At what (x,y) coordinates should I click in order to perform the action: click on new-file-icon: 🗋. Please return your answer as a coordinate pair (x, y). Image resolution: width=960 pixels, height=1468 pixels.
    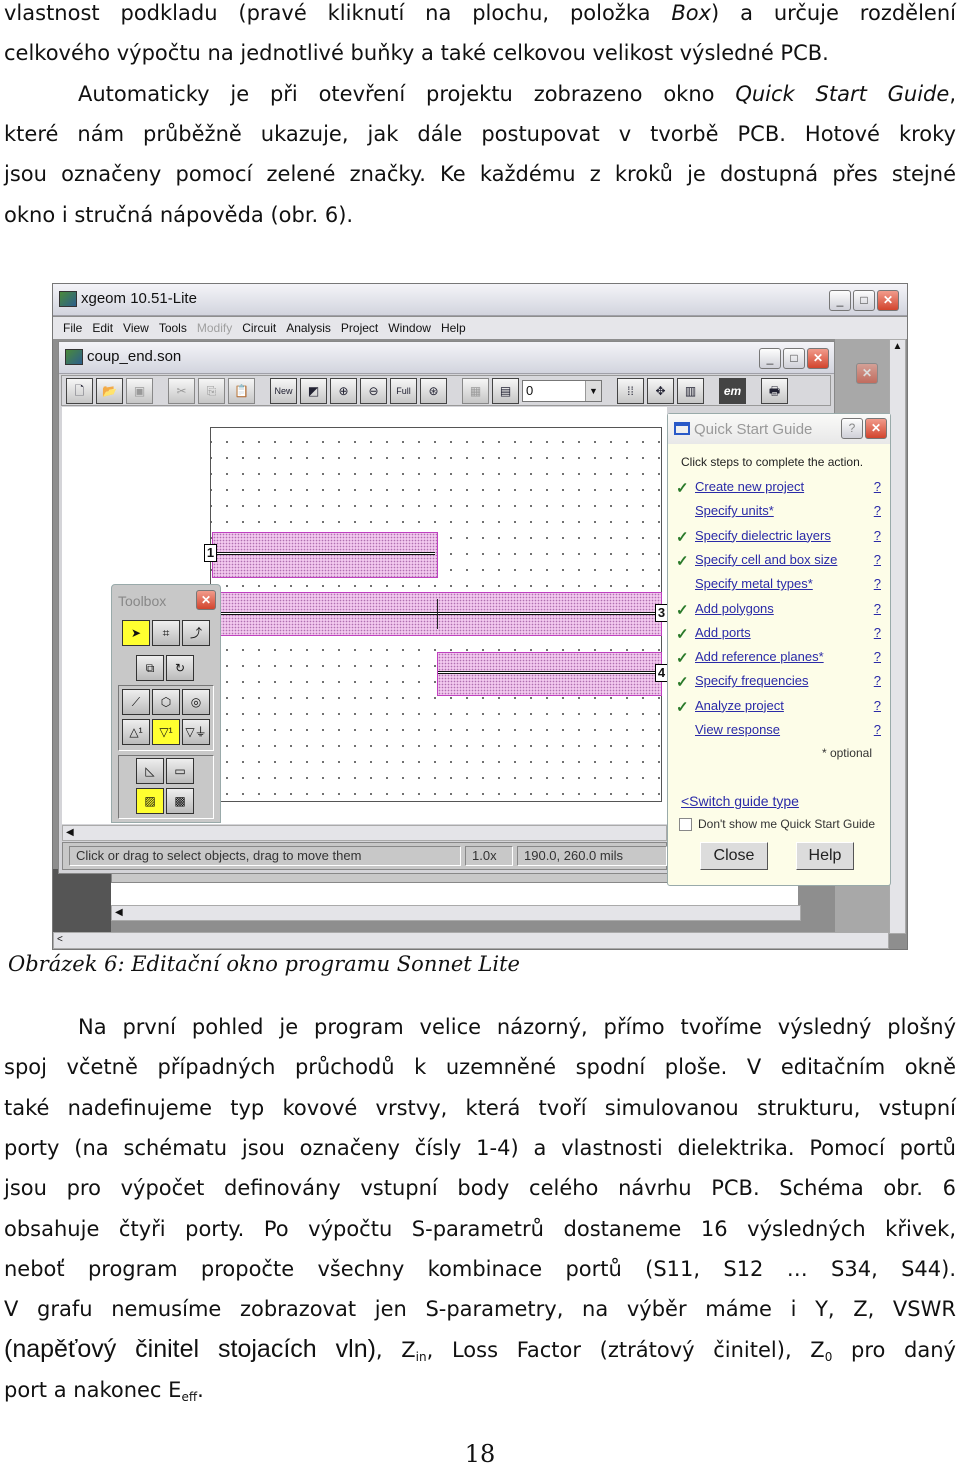
    Looking at the image, I should click on (79, 390).